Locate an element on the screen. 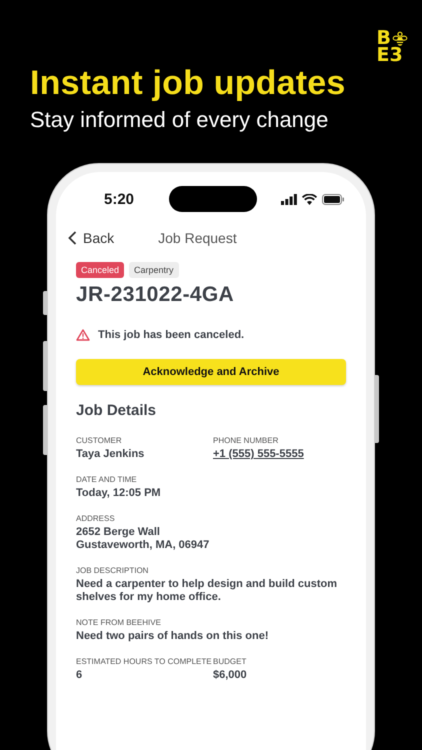 The width and height of the screenshot is (422, 750). wifi-icon is located at coordinates (309, 199).